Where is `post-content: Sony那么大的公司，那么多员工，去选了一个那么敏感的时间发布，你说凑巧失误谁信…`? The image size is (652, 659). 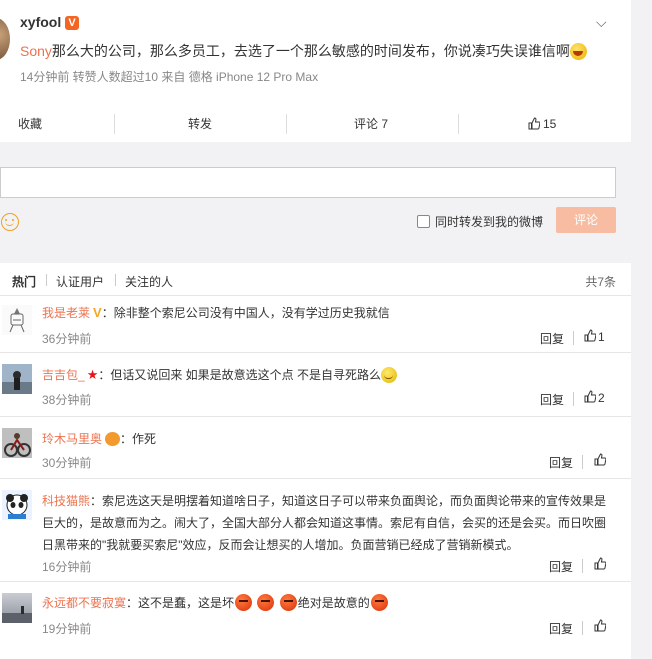
post-content: Sony那么大的公司，那么多员工，去选了一个那么敏感的时间发布，你说凑巧失误谁信… is located at coordinates (303, 51).